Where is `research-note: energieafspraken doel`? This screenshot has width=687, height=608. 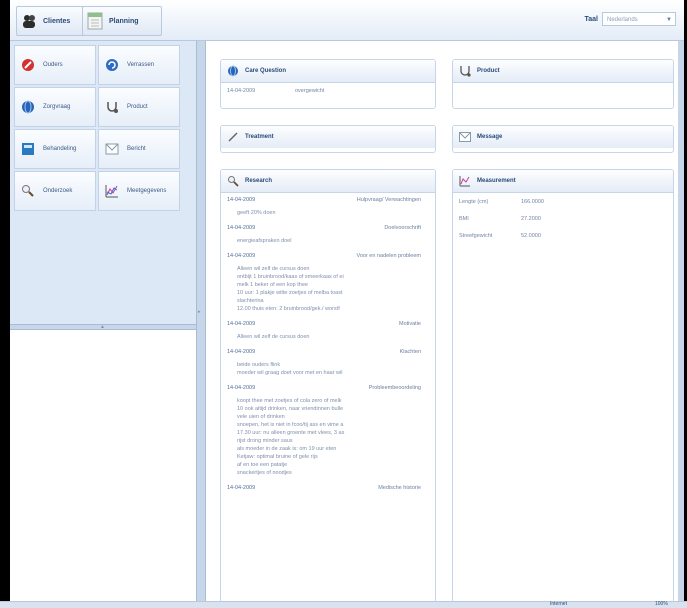
research-note: energieafspraken doel is located at coordinates (264, 241).